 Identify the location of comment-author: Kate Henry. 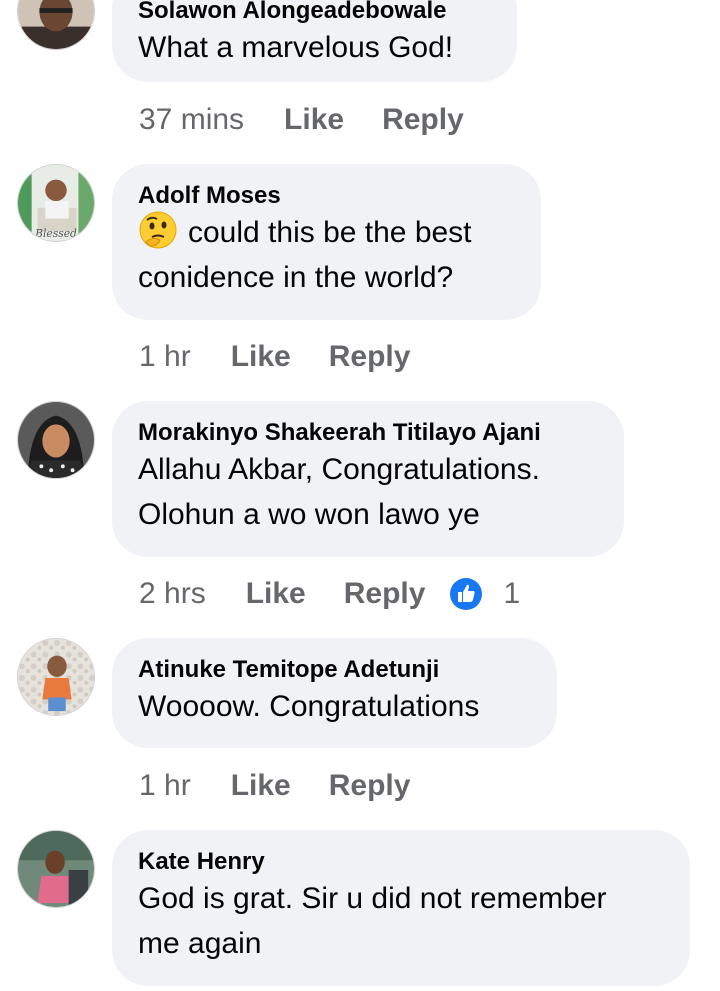
(401, 862).